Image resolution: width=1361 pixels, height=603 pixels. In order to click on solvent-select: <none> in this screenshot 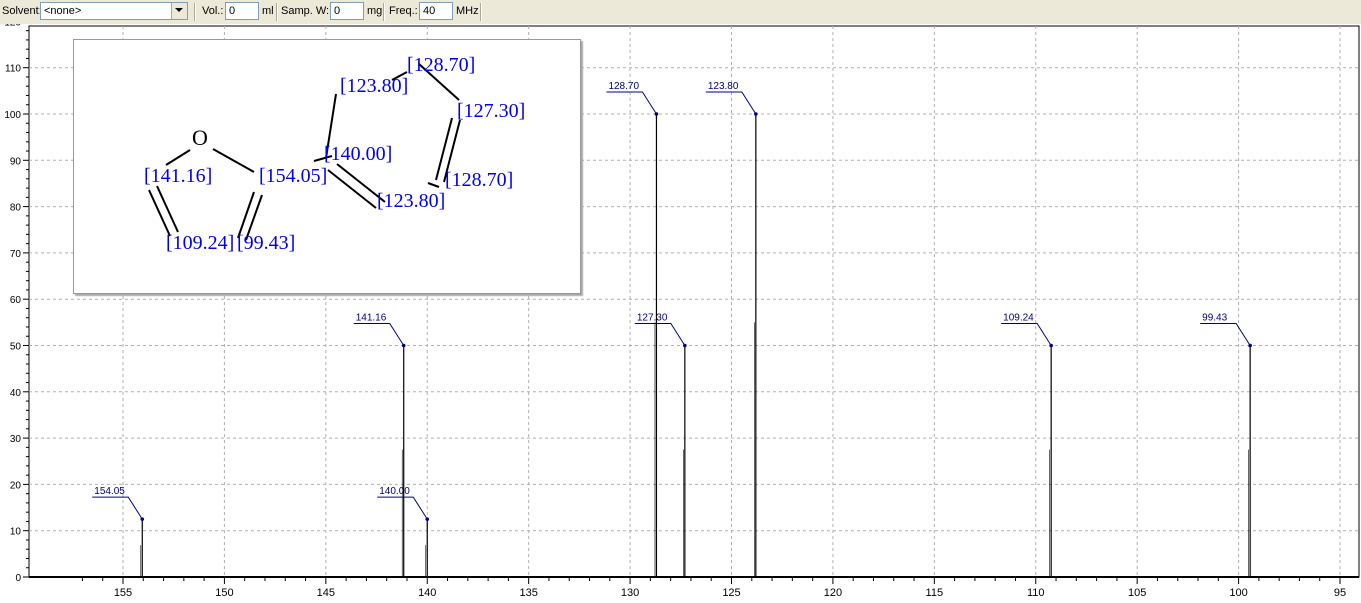, I will do `click(114, 11)`.